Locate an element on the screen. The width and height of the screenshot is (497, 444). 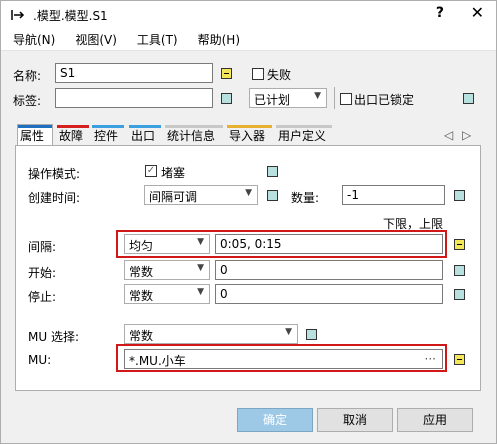
tab-label: 出口 is located at coordinates (143, 136).